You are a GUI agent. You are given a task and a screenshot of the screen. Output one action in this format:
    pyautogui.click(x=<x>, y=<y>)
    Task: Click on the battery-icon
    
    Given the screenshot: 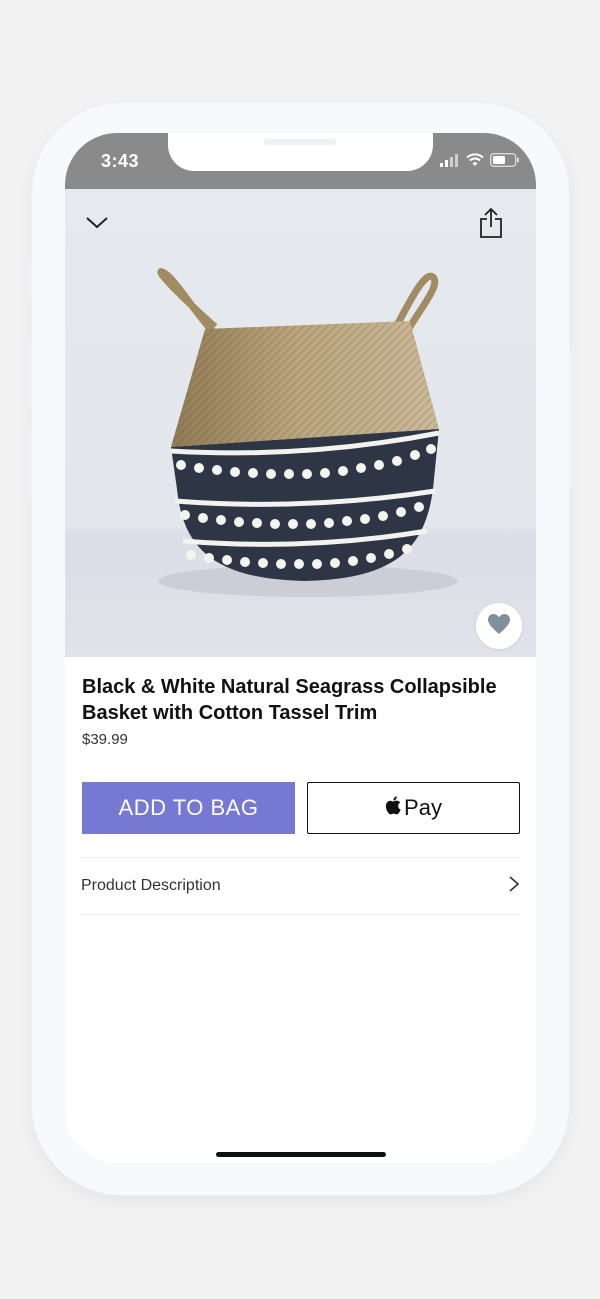 What is the action you would take?
    pyautogui.click(x=504, y=162)
    